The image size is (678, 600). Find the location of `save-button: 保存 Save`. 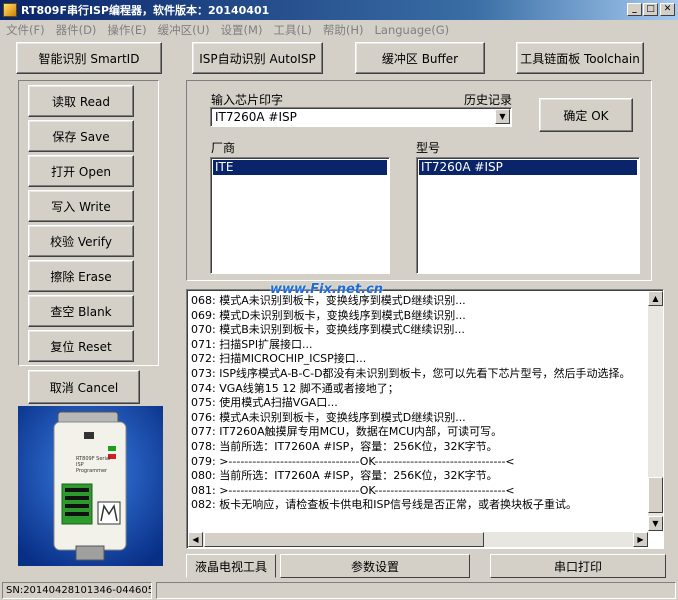

save-button: 保存 Save is located at coordinates (81, 136).